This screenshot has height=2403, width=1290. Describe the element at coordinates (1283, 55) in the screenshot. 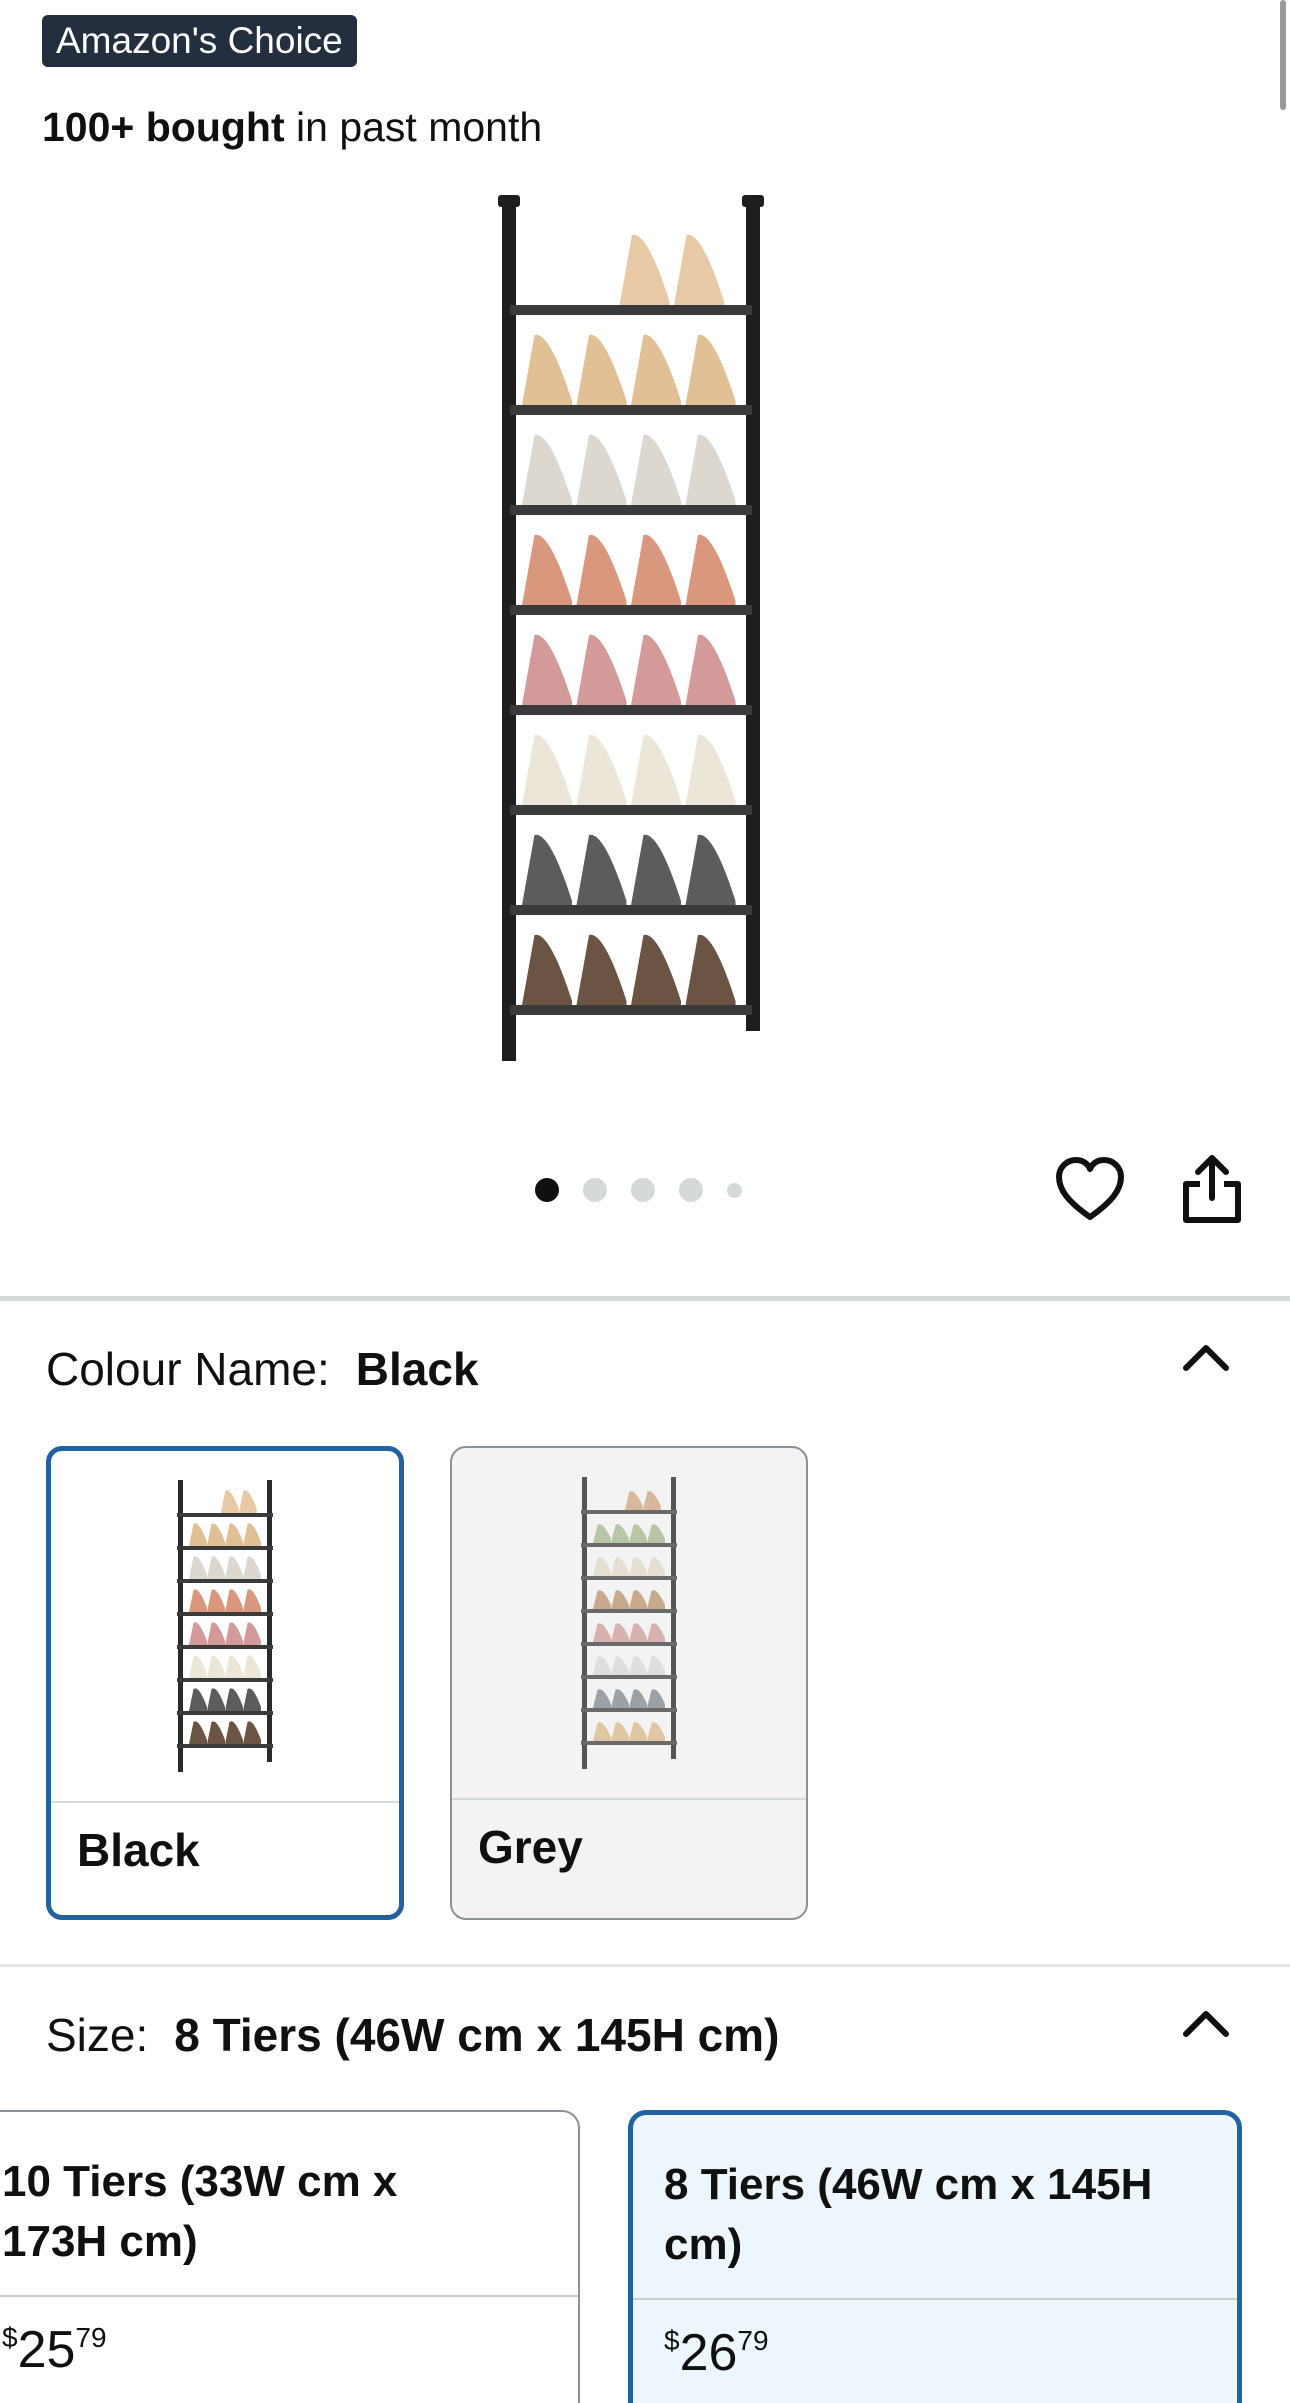

I see `page-scrollbar` at that location.